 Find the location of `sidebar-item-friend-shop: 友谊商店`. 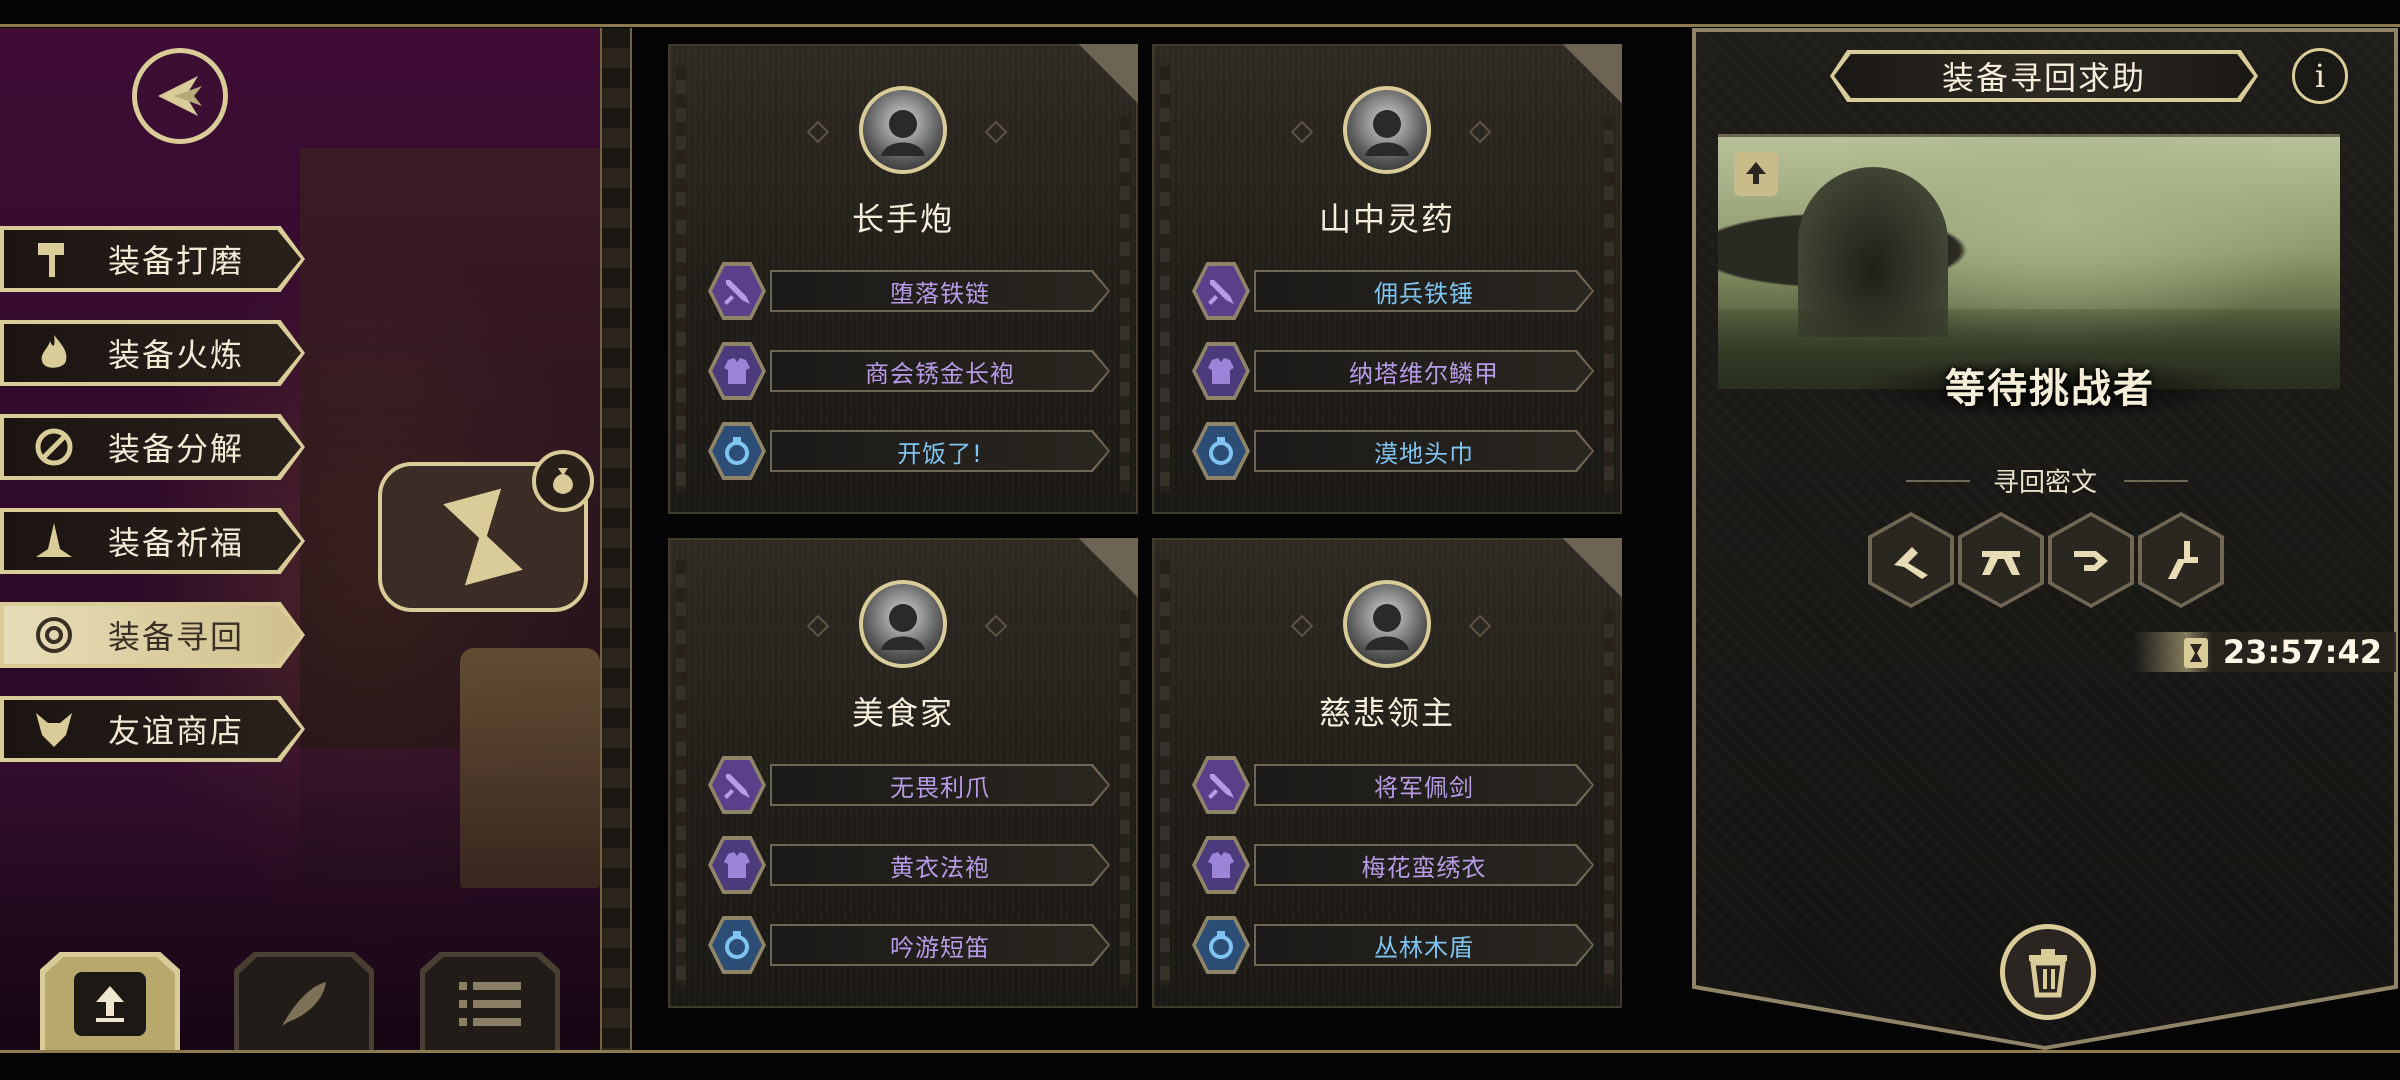

sidebar-item-friend-shop: 友谊商店 is located at coordinates (152, 729).